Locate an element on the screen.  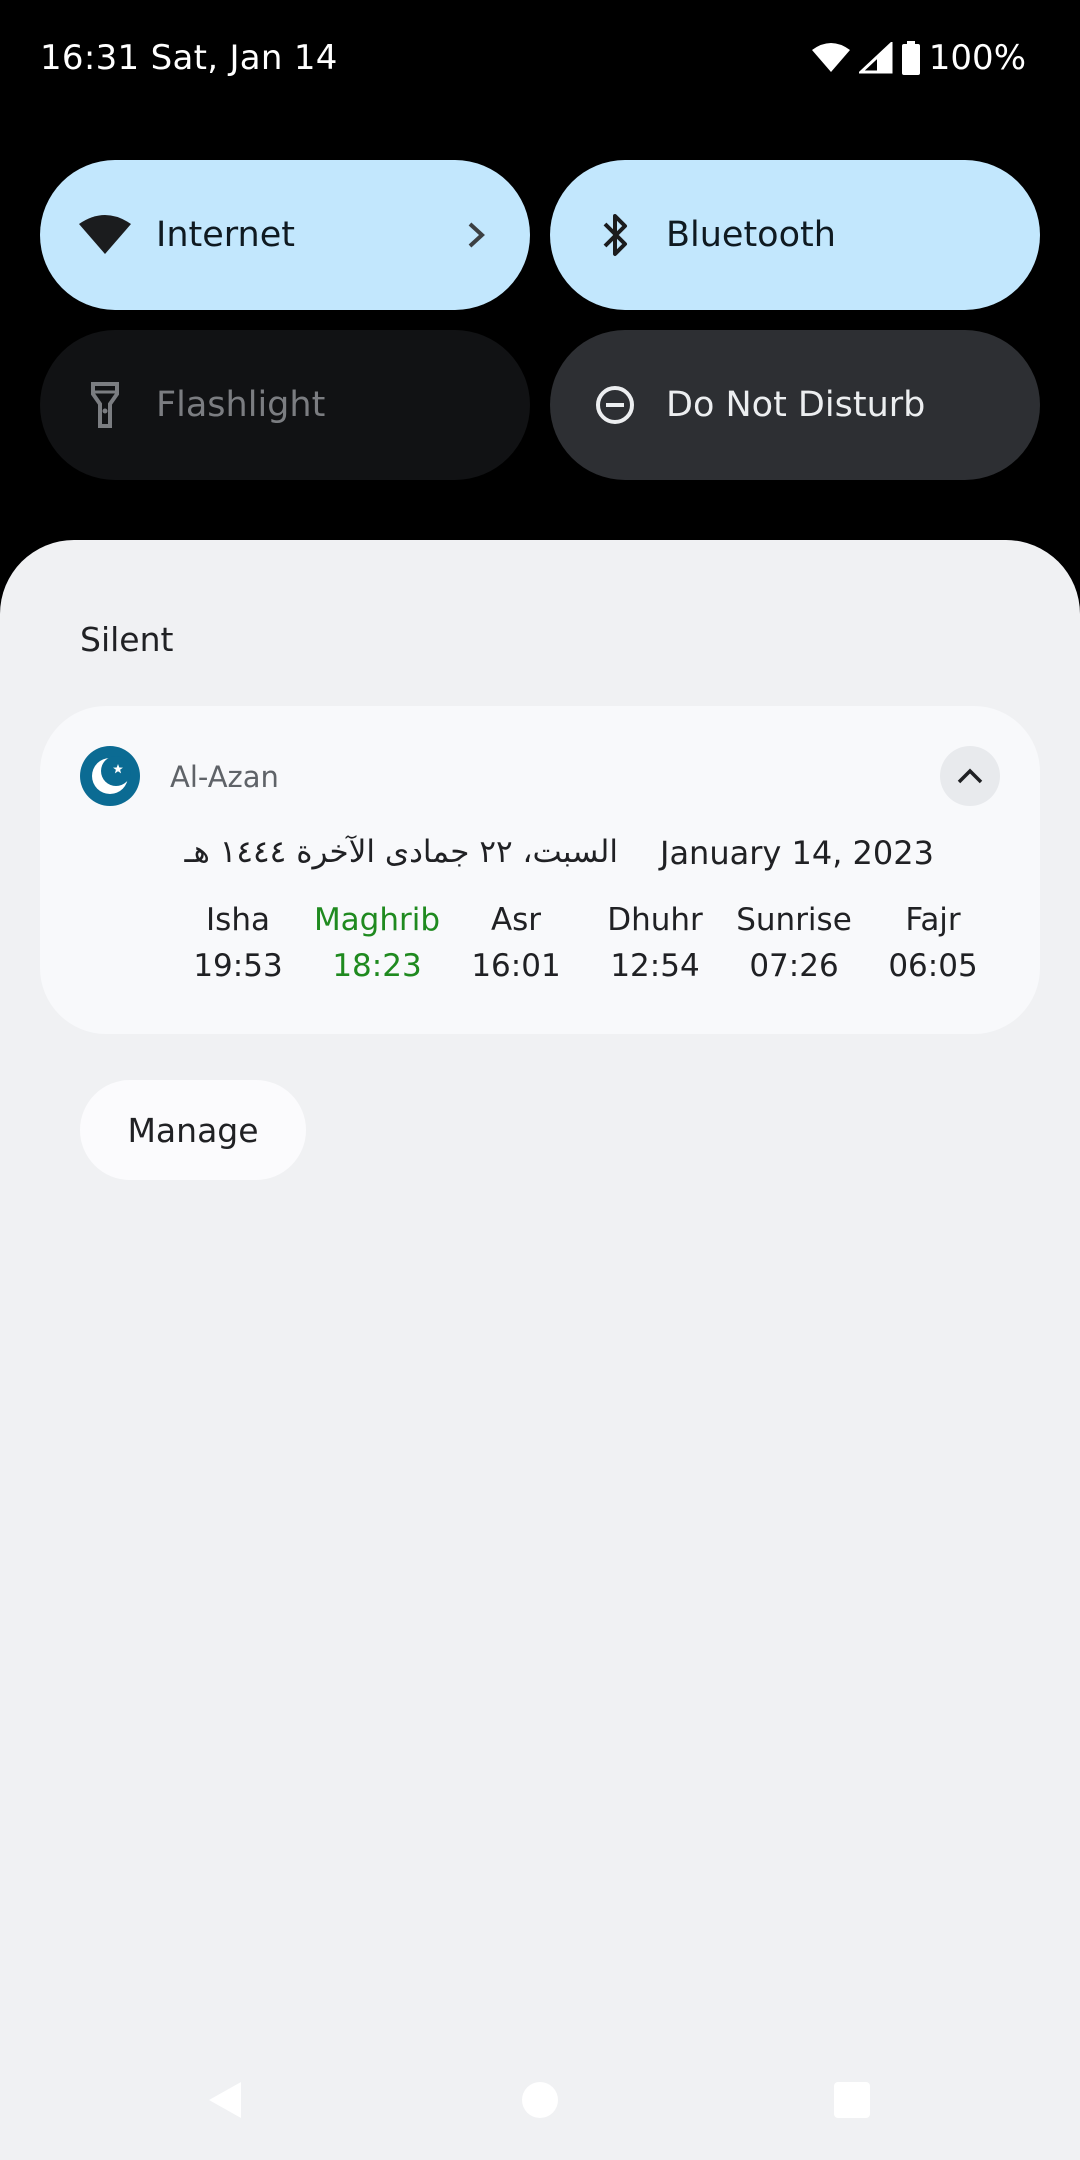
status-bar: 16:31 Sat, Jan 14 100% is located at coordinates (540, 60).